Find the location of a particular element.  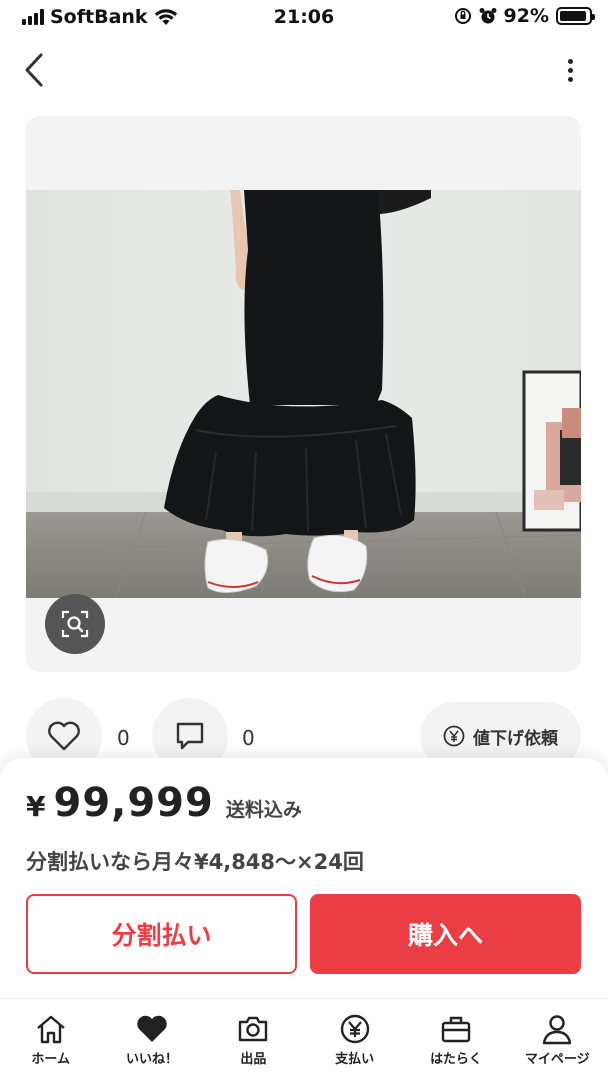

heart-filled-icon is located at coordinates (152, 1028).